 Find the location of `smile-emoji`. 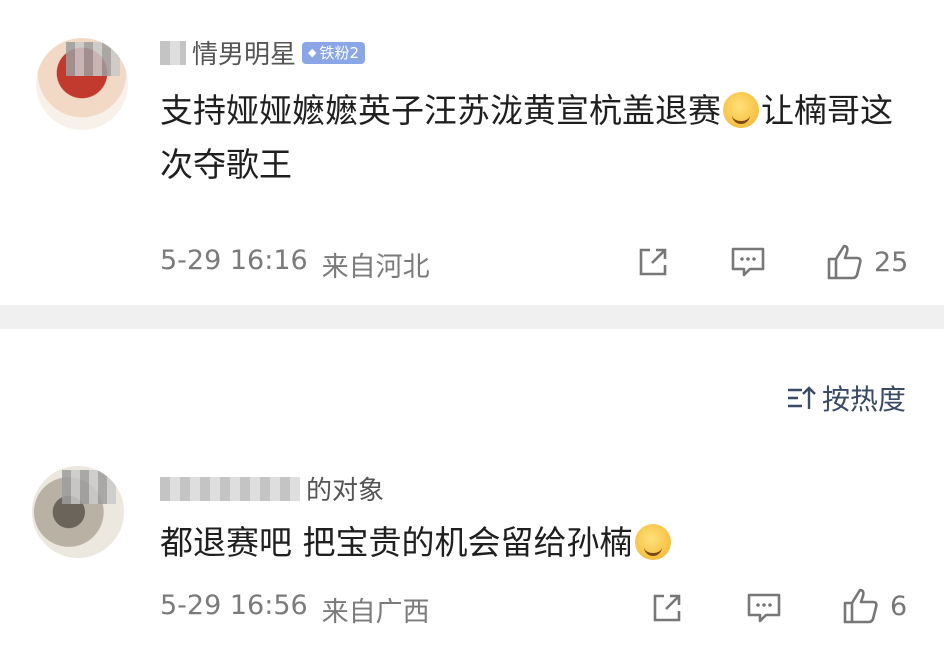

smile-emoji is located at coordinates (652, 542).